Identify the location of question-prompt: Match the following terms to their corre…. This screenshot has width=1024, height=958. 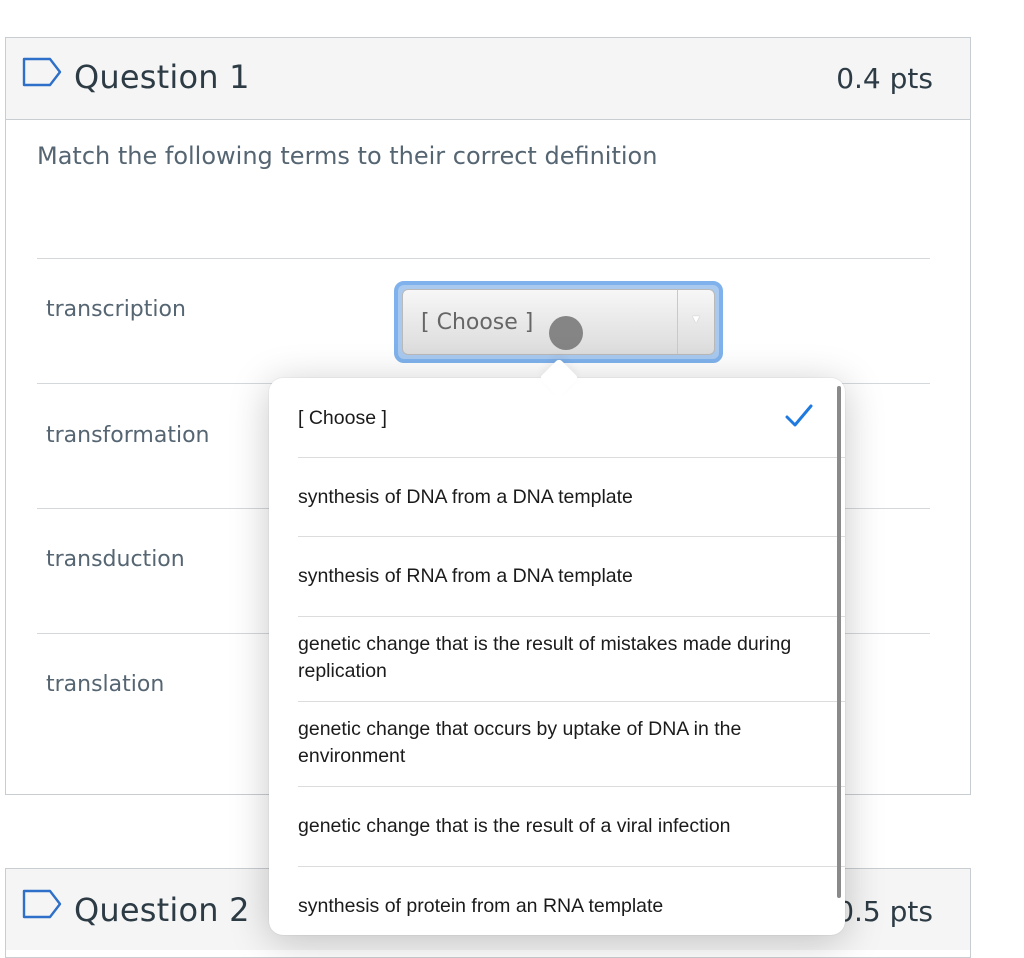
(347, 156).